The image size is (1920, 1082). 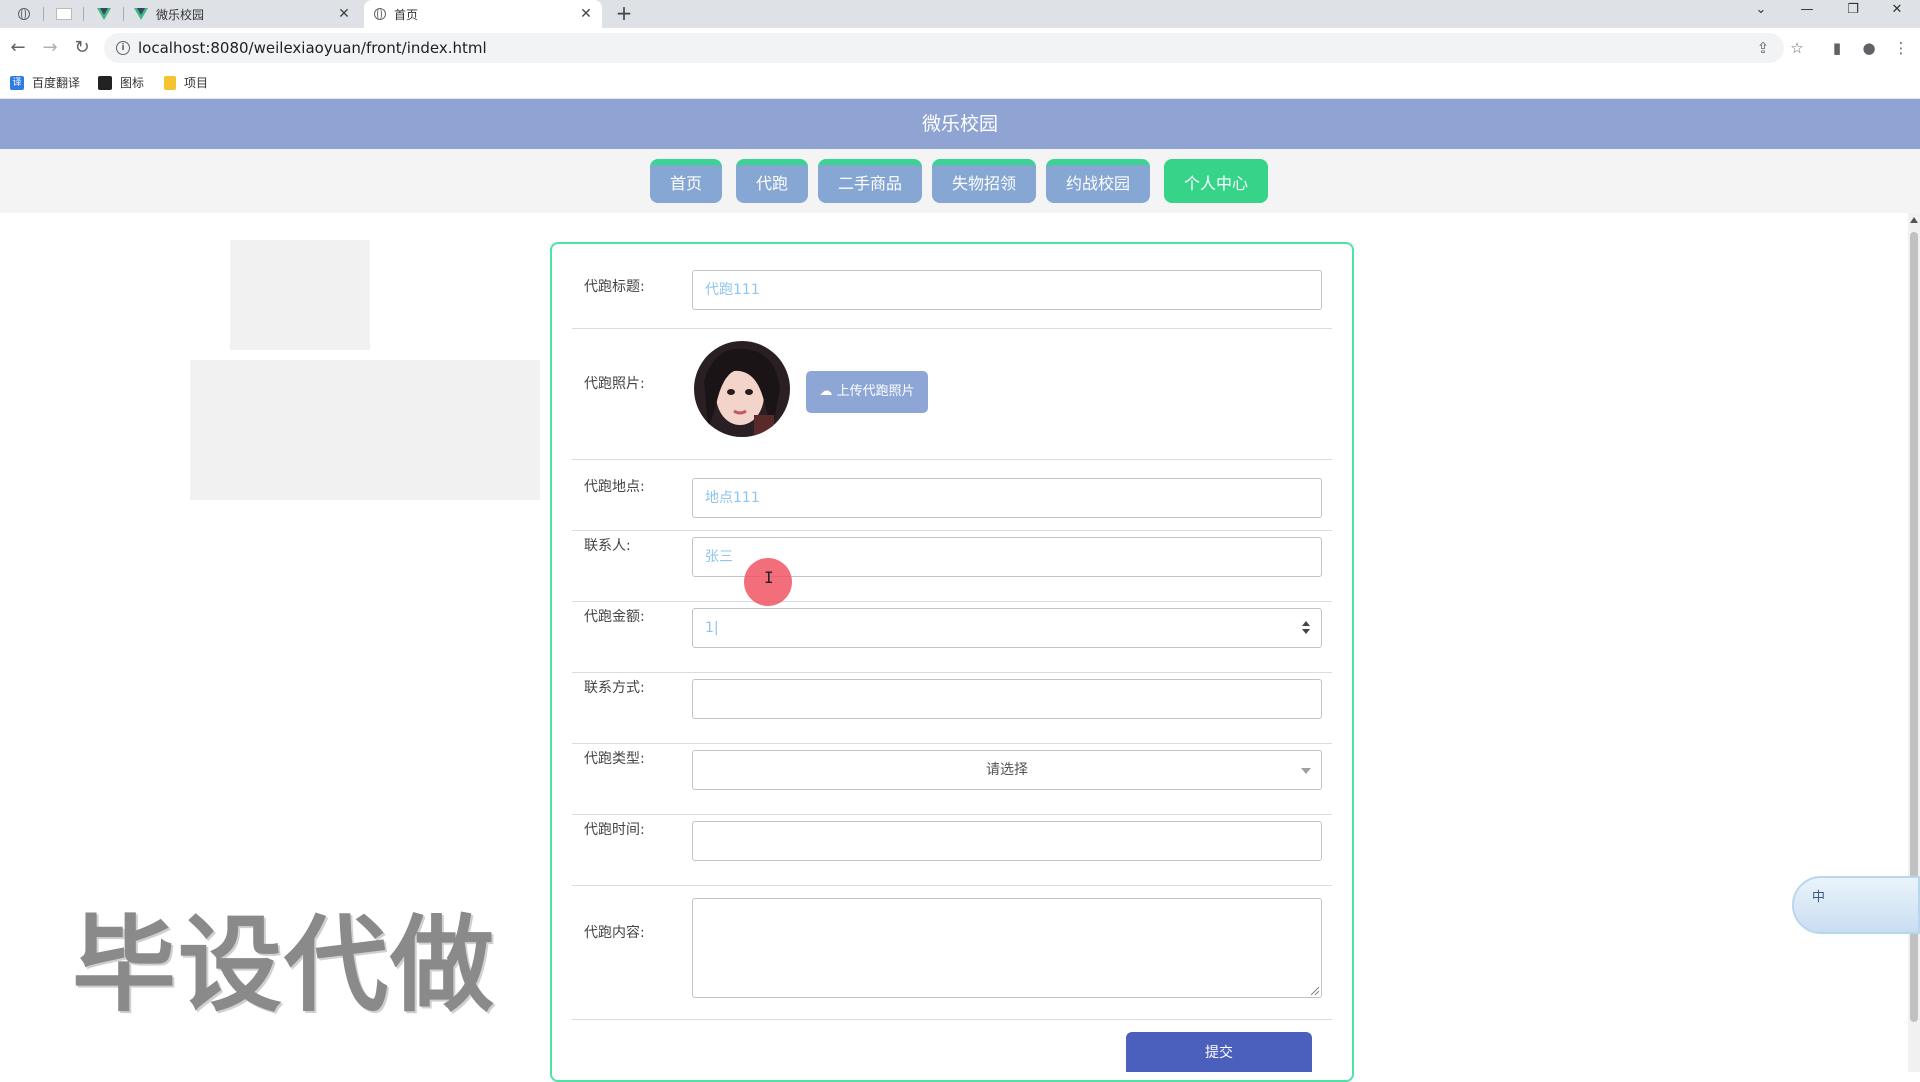 I want to click on baidu-translate-icon: 译, so click(x=17, y=82).